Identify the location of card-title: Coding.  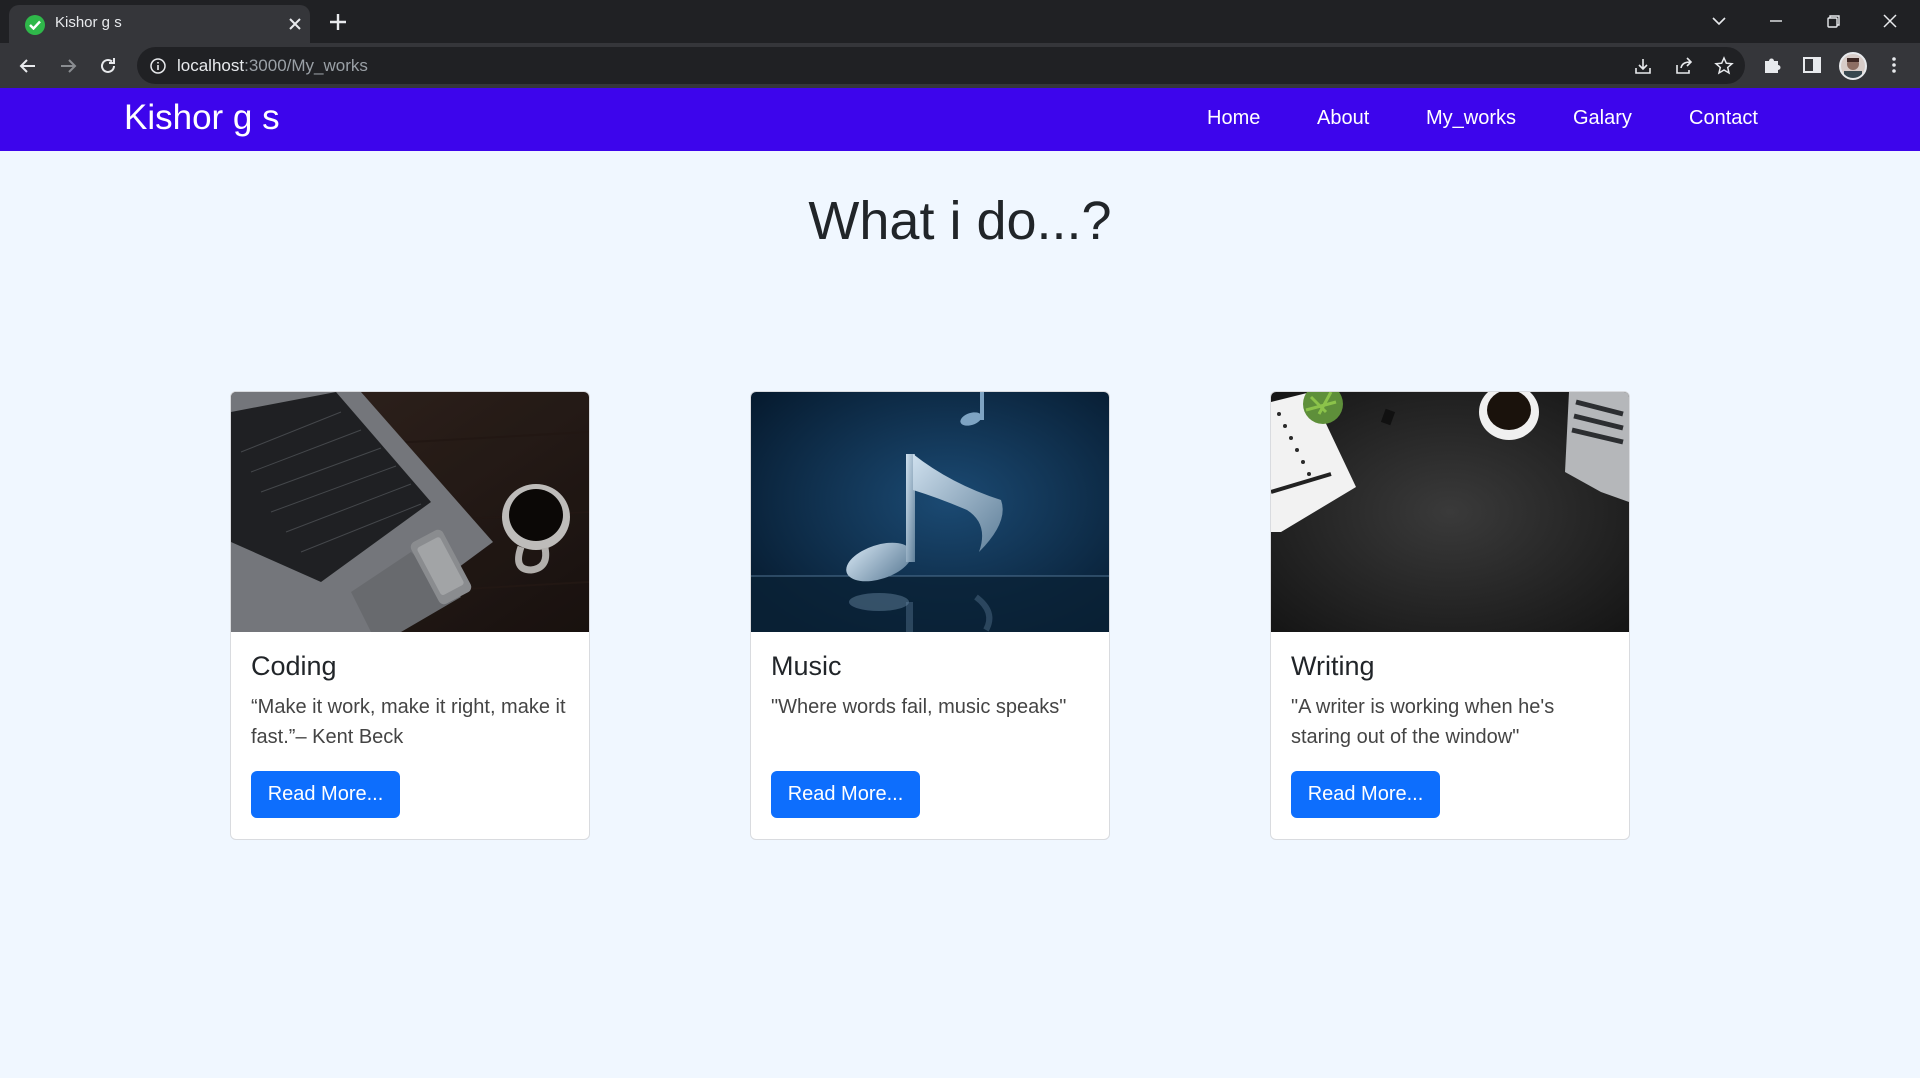
(294, 666).